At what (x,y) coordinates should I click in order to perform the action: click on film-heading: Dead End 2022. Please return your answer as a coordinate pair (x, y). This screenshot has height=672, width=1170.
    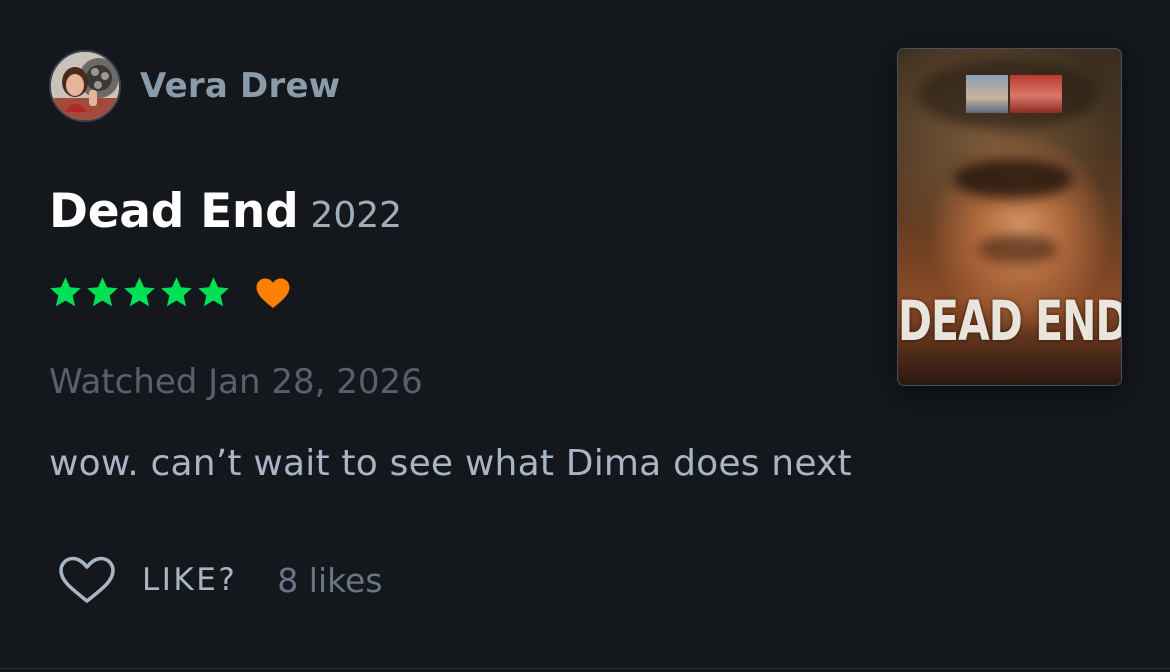
    Looking at the image, I should click on (225, 211).